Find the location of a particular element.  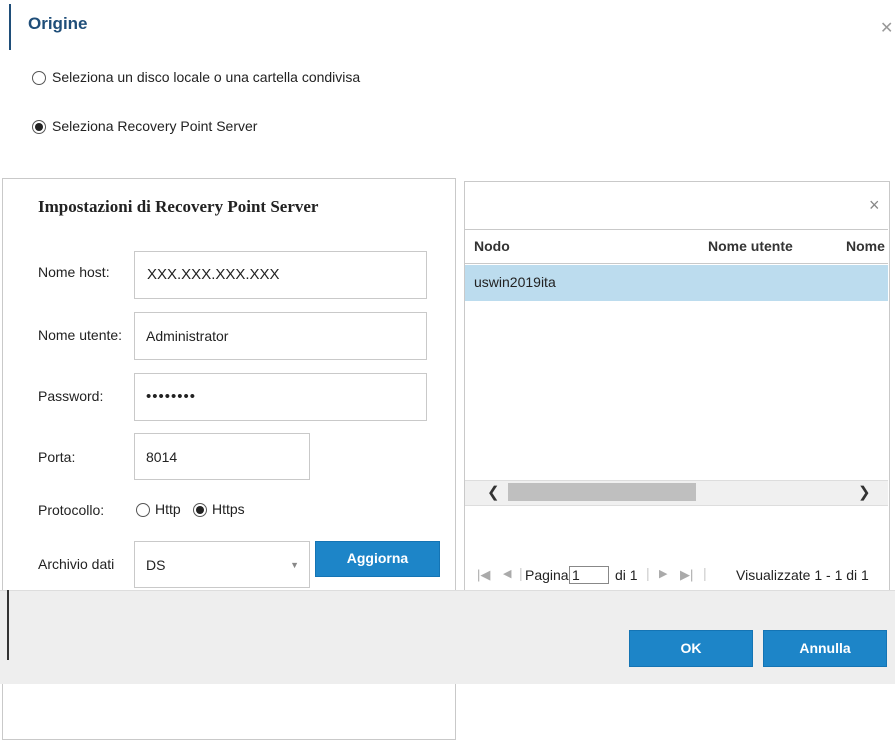

dialog-titlebar: Origine ✕ is located at coordinates (447, 26).